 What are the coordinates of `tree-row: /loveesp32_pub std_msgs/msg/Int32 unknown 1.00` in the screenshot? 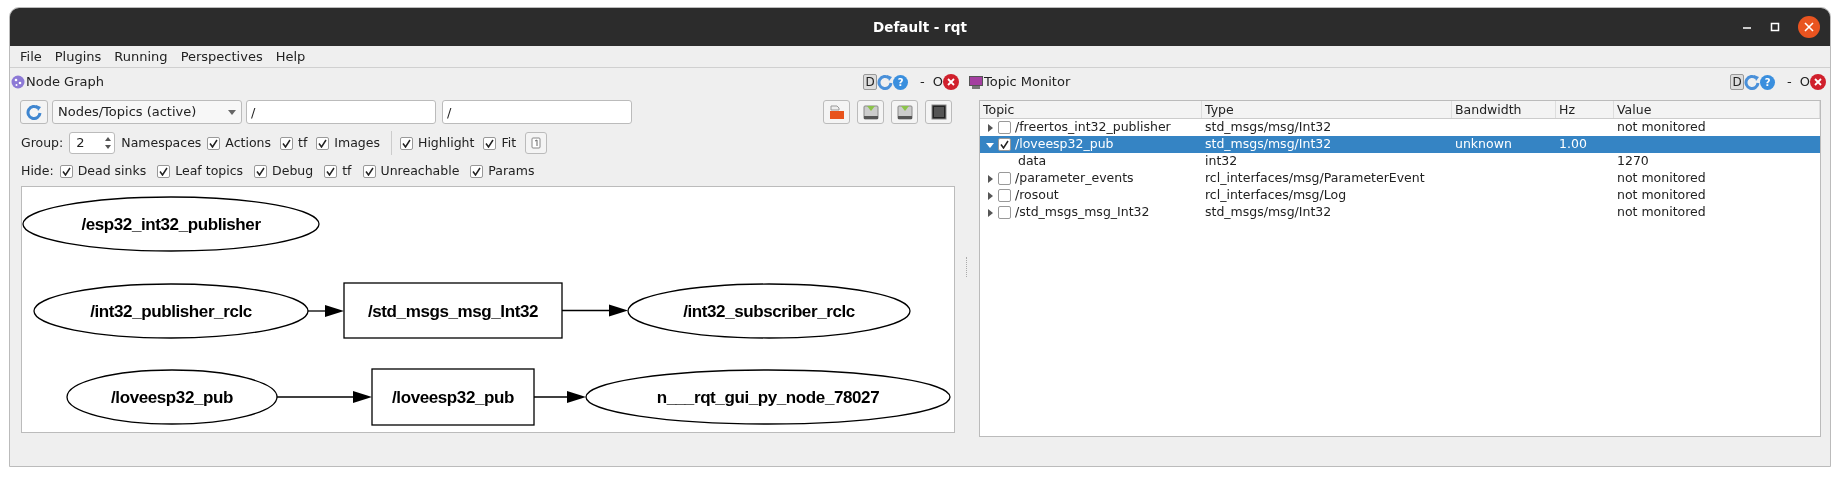 It's located at (1400, 144).